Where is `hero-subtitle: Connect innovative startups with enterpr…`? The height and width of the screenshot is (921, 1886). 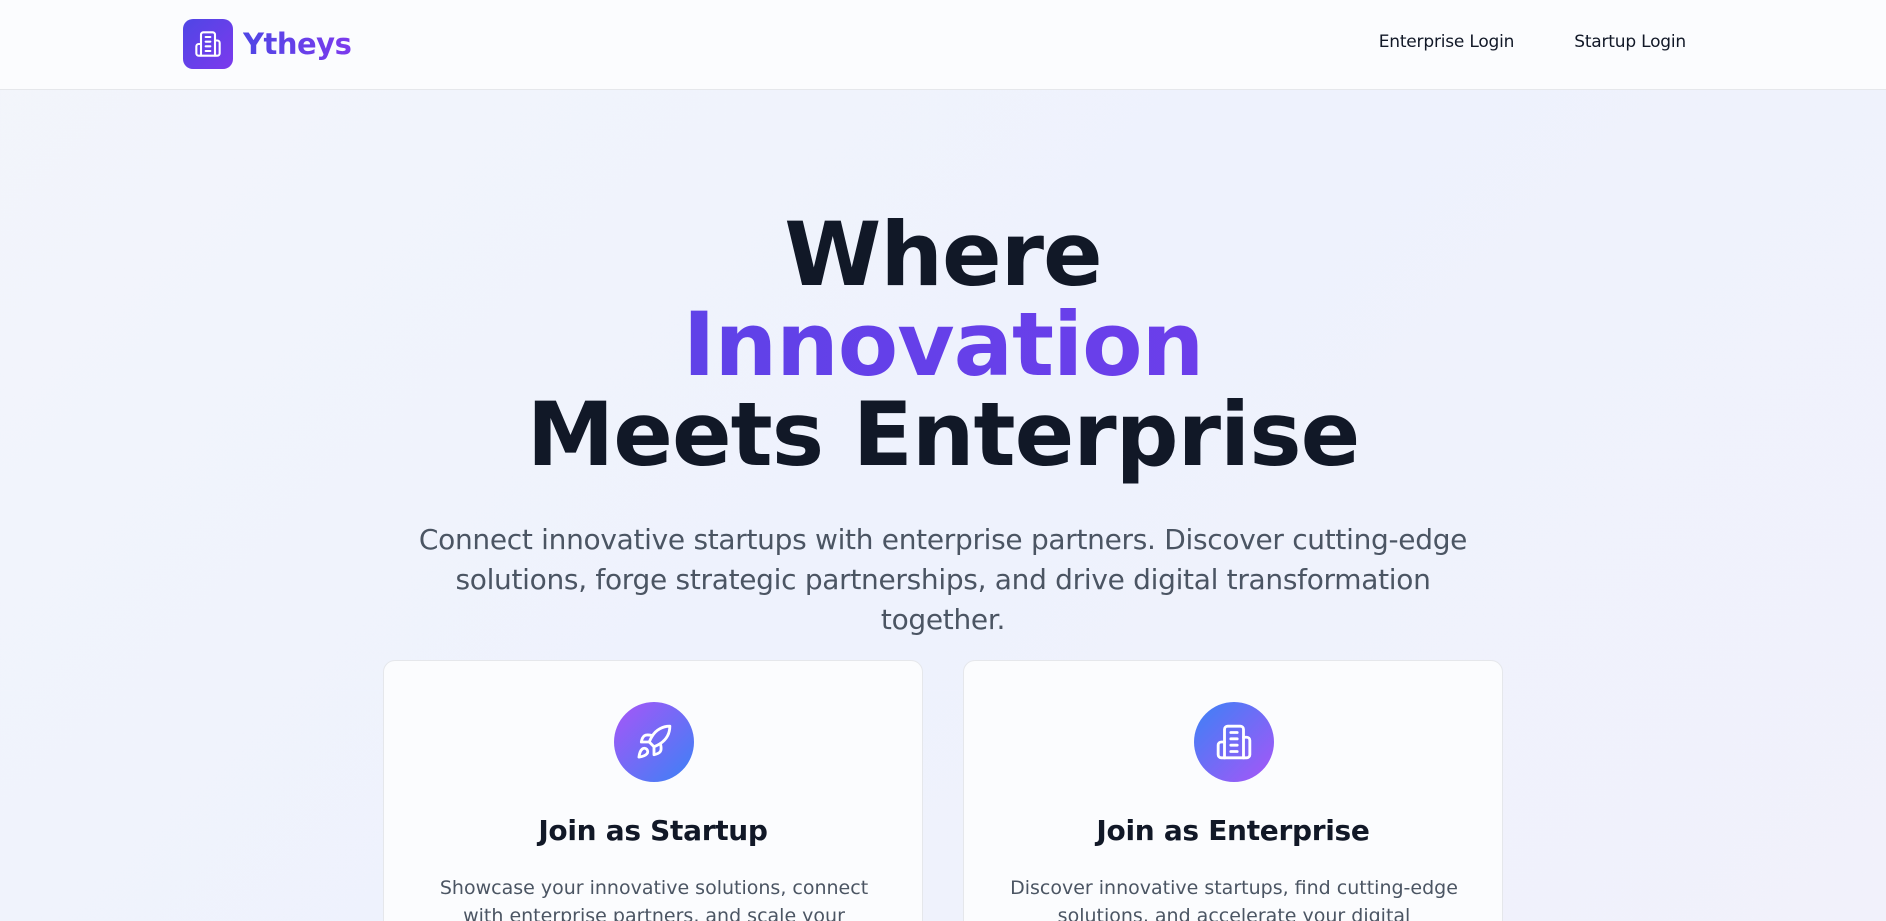 hero-subtitle: Connect innovative startups with enterpr… is located at coordinates (943, 579).